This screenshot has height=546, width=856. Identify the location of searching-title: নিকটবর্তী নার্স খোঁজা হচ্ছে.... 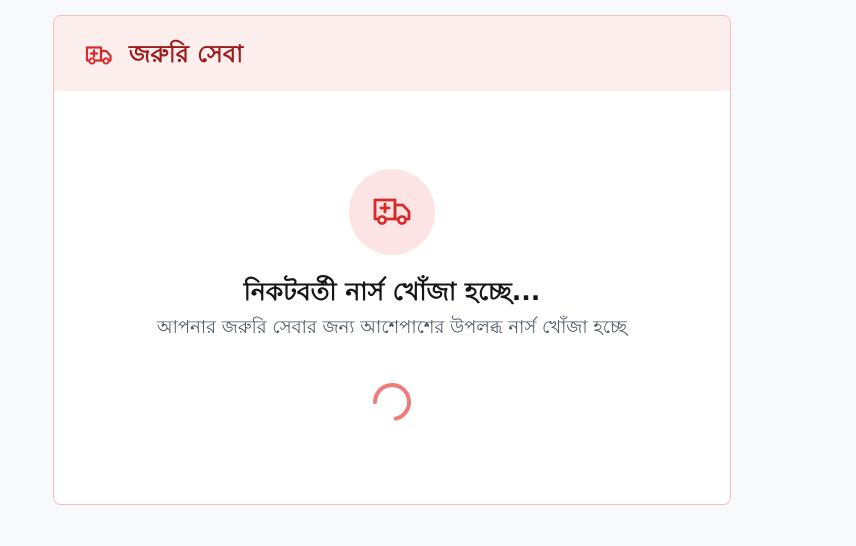
(392, 291).